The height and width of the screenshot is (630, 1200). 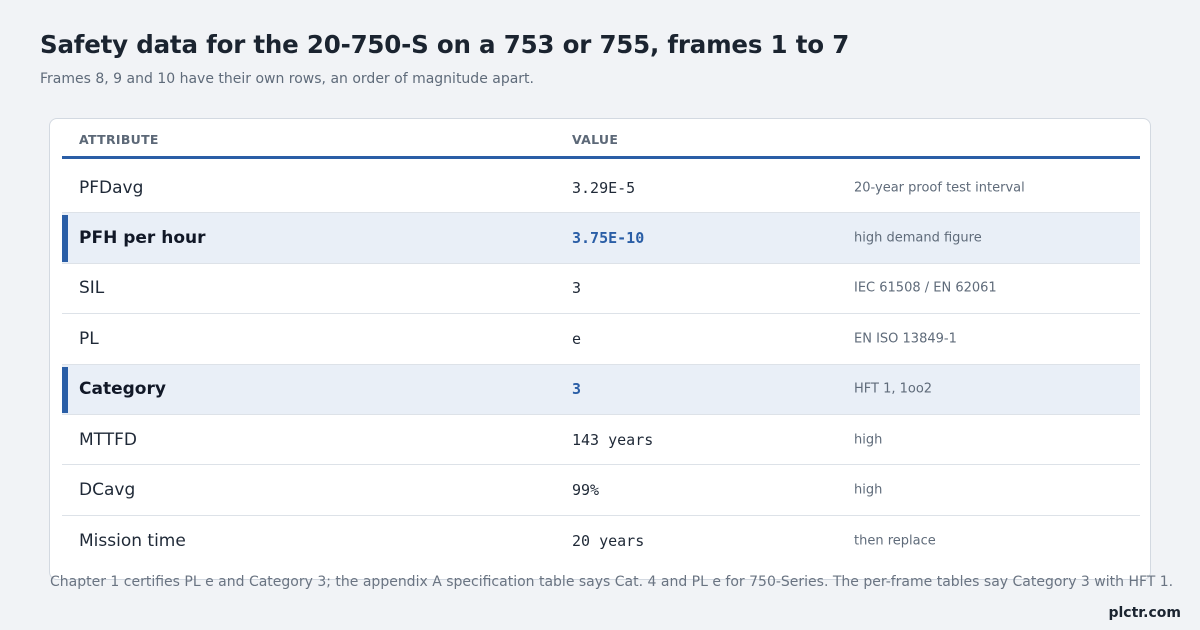 What do you see at coordinates (132, 540) in the screenshot?
I see `attribute-cell: Mission time` at bounding box center [132, 540].